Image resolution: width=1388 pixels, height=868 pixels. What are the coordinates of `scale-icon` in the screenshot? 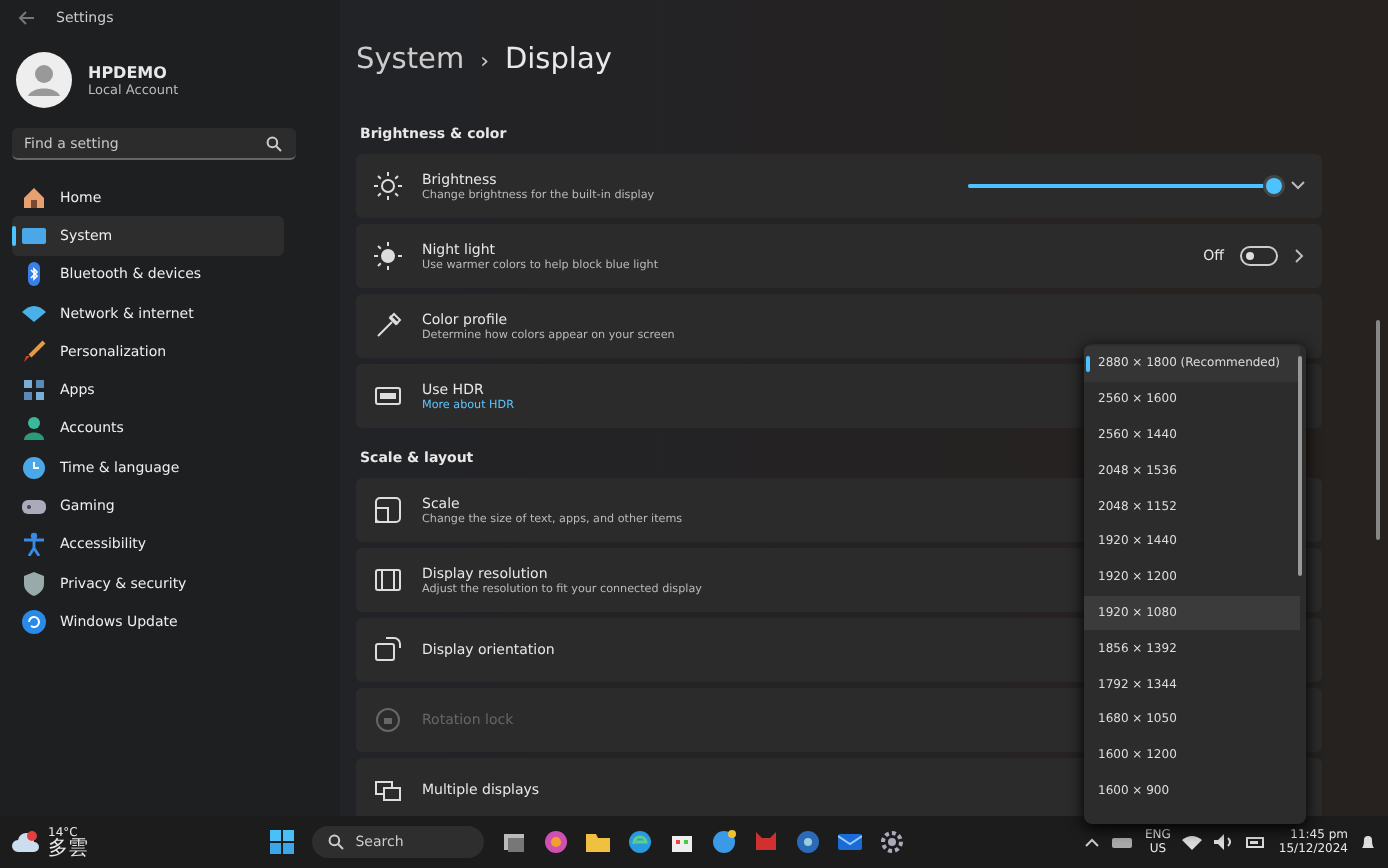 It's located at (388, 510).